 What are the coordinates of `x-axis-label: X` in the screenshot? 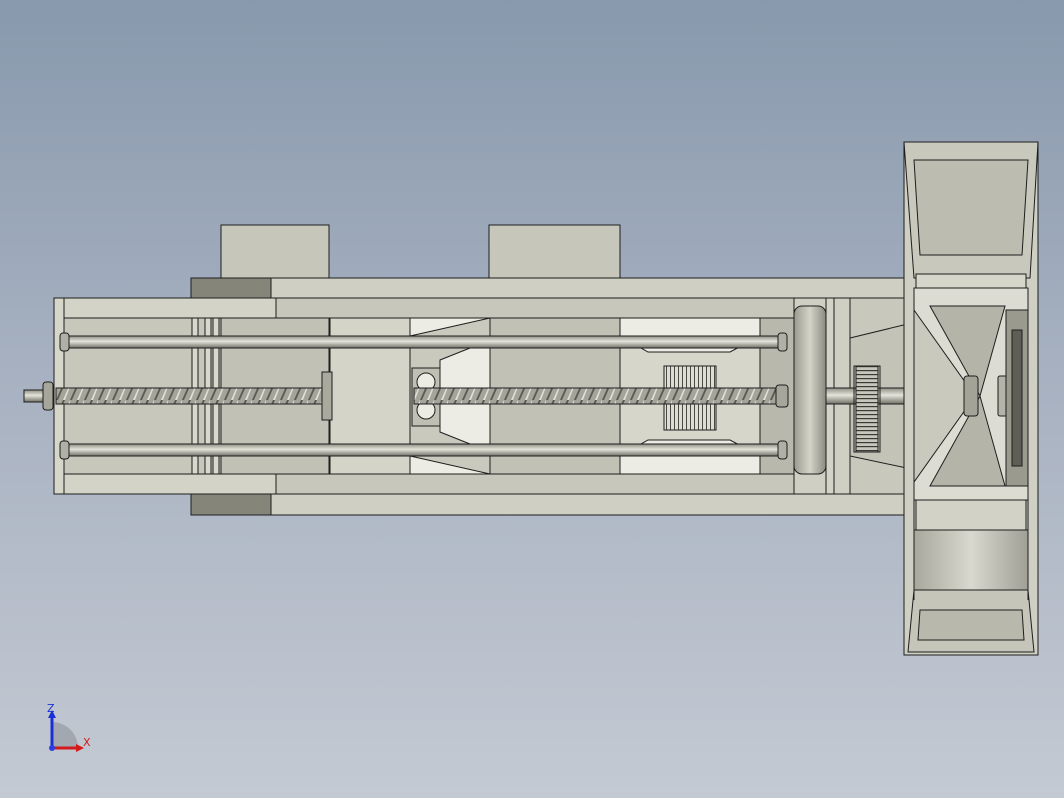 It's located at (87, 742).